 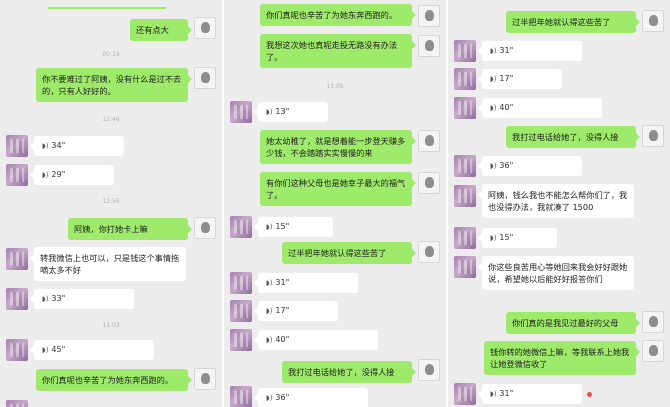 What do you see at coordinates (338, 51) in the screenshot?
I see `message-bubble-sent: 我想这次她也真呢走投无路没有办法了。` at bounding box center [338, 51].